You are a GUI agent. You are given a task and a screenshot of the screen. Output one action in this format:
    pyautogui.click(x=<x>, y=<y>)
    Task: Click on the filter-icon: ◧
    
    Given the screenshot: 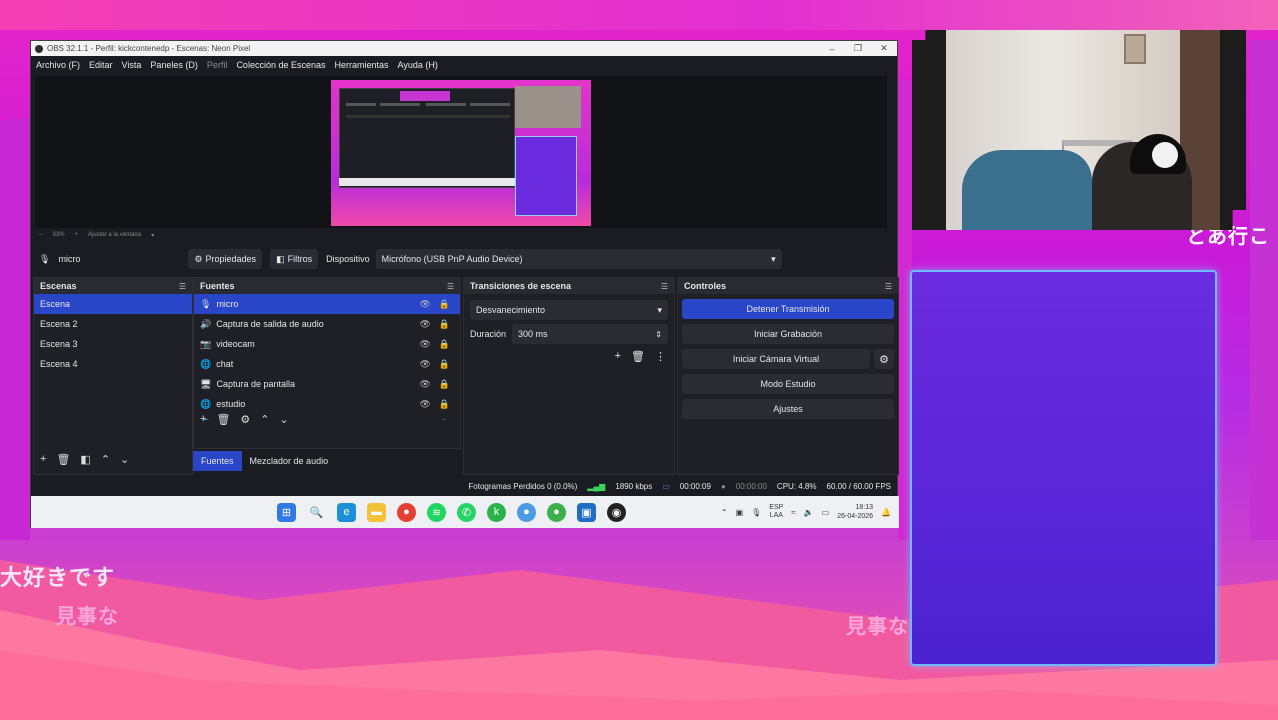 What is the action you would take?
    pyautogui.click(x=85, y=459)
    